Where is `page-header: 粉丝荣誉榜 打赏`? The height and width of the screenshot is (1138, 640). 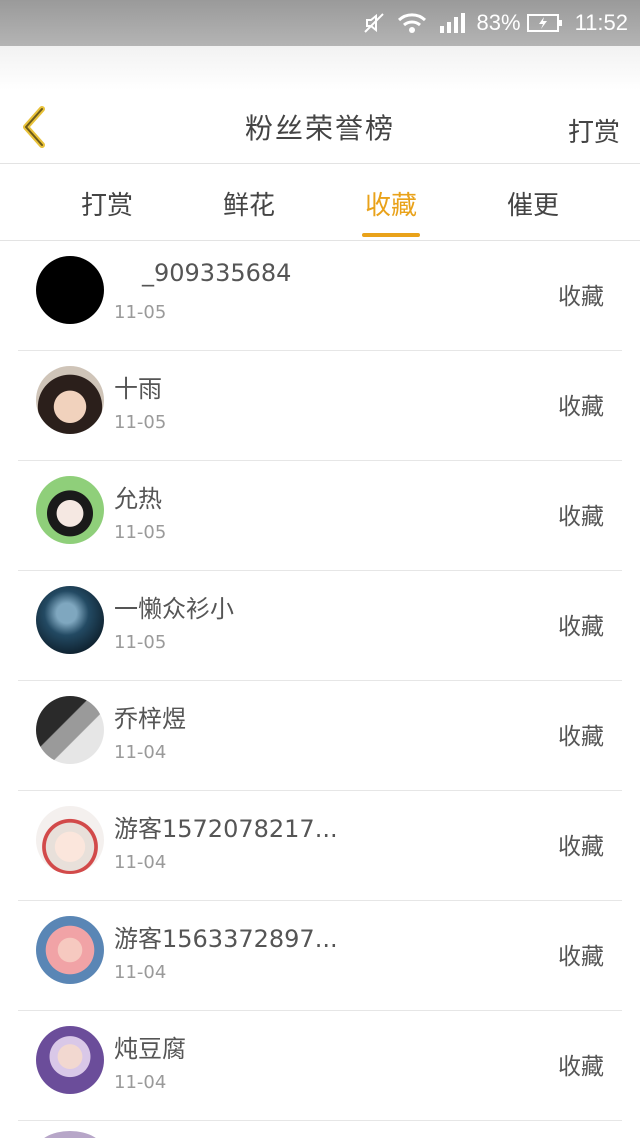
page-header: 粉丝荣誉榜 打赏 is located at coordinates (320, 127).